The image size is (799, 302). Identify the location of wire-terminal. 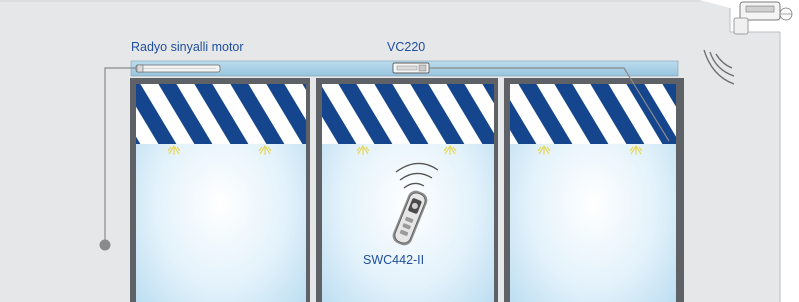
(105, 245).